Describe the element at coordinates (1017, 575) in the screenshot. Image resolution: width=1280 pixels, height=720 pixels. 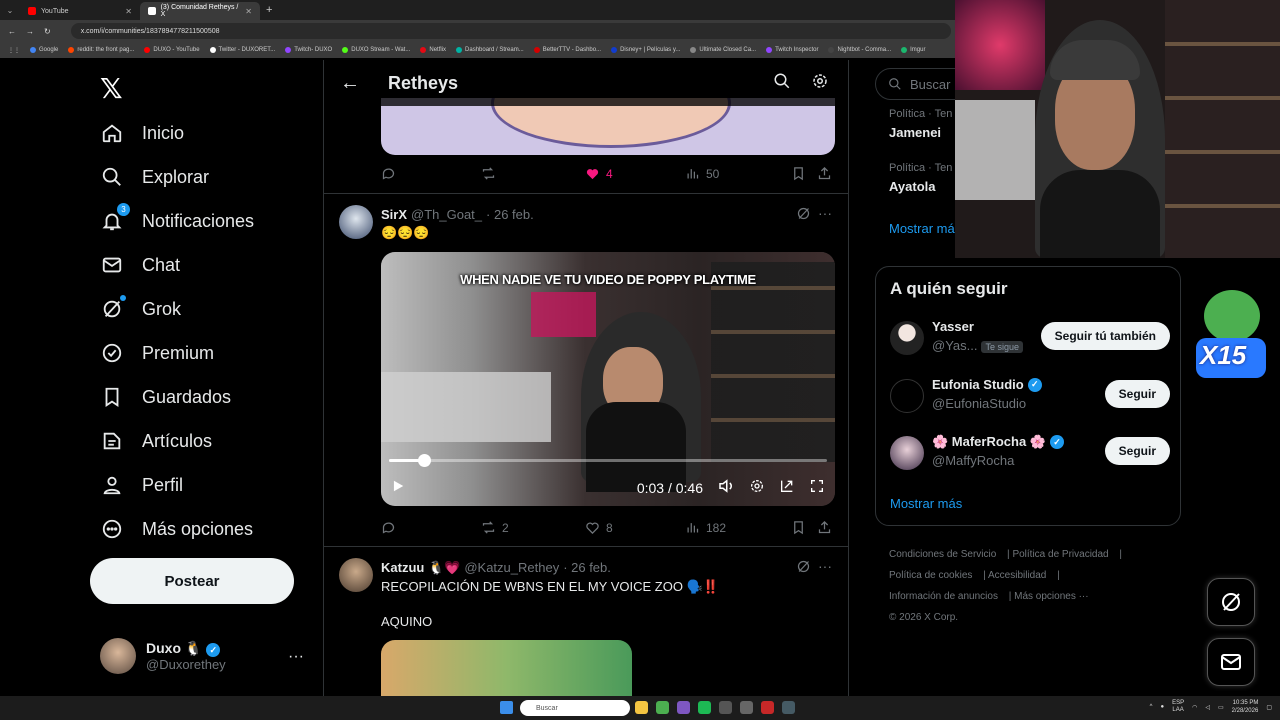
I see `footer-link: Accesibilidad` at that location.